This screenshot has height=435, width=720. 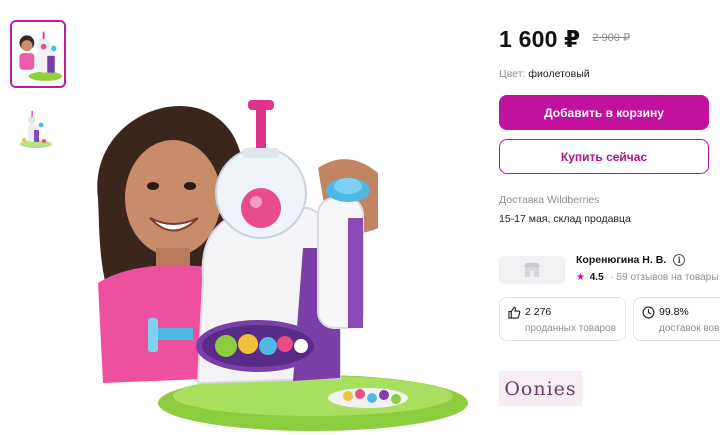 I want to click on star-icon: ★, so click(x=580, y=277).